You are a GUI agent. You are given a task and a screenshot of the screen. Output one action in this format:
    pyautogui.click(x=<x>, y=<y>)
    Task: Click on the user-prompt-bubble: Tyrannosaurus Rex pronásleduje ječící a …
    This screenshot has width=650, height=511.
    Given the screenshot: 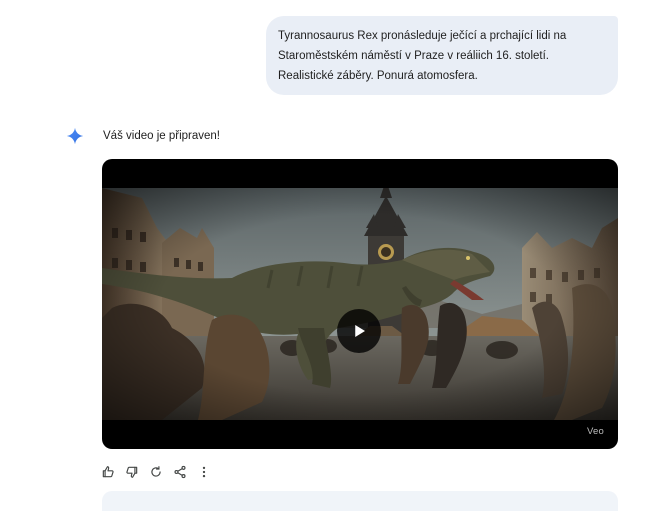 What is the action you would take?
    pyautogui.click(x=442, y=55)
    